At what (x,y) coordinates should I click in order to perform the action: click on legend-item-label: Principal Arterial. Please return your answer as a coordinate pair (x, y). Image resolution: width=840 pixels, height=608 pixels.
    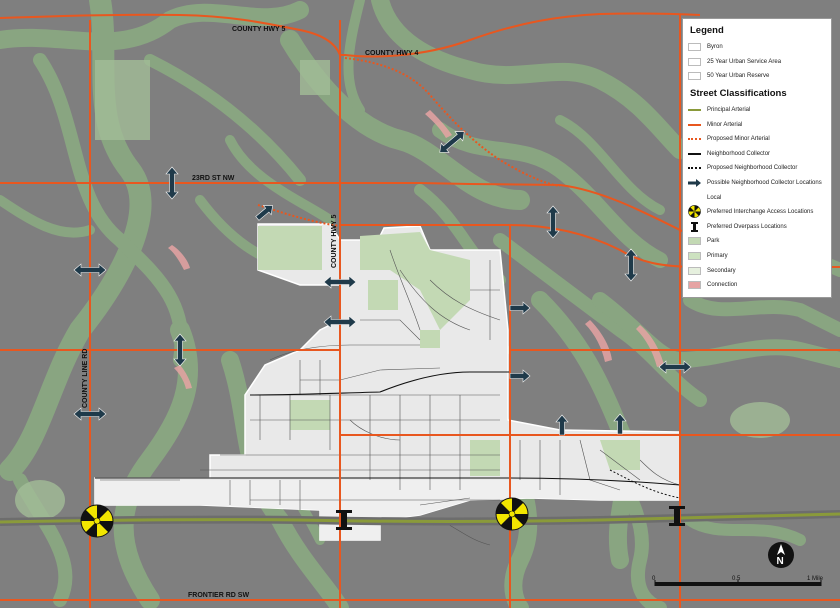
    Looking at the image, I should click on (729, 110).